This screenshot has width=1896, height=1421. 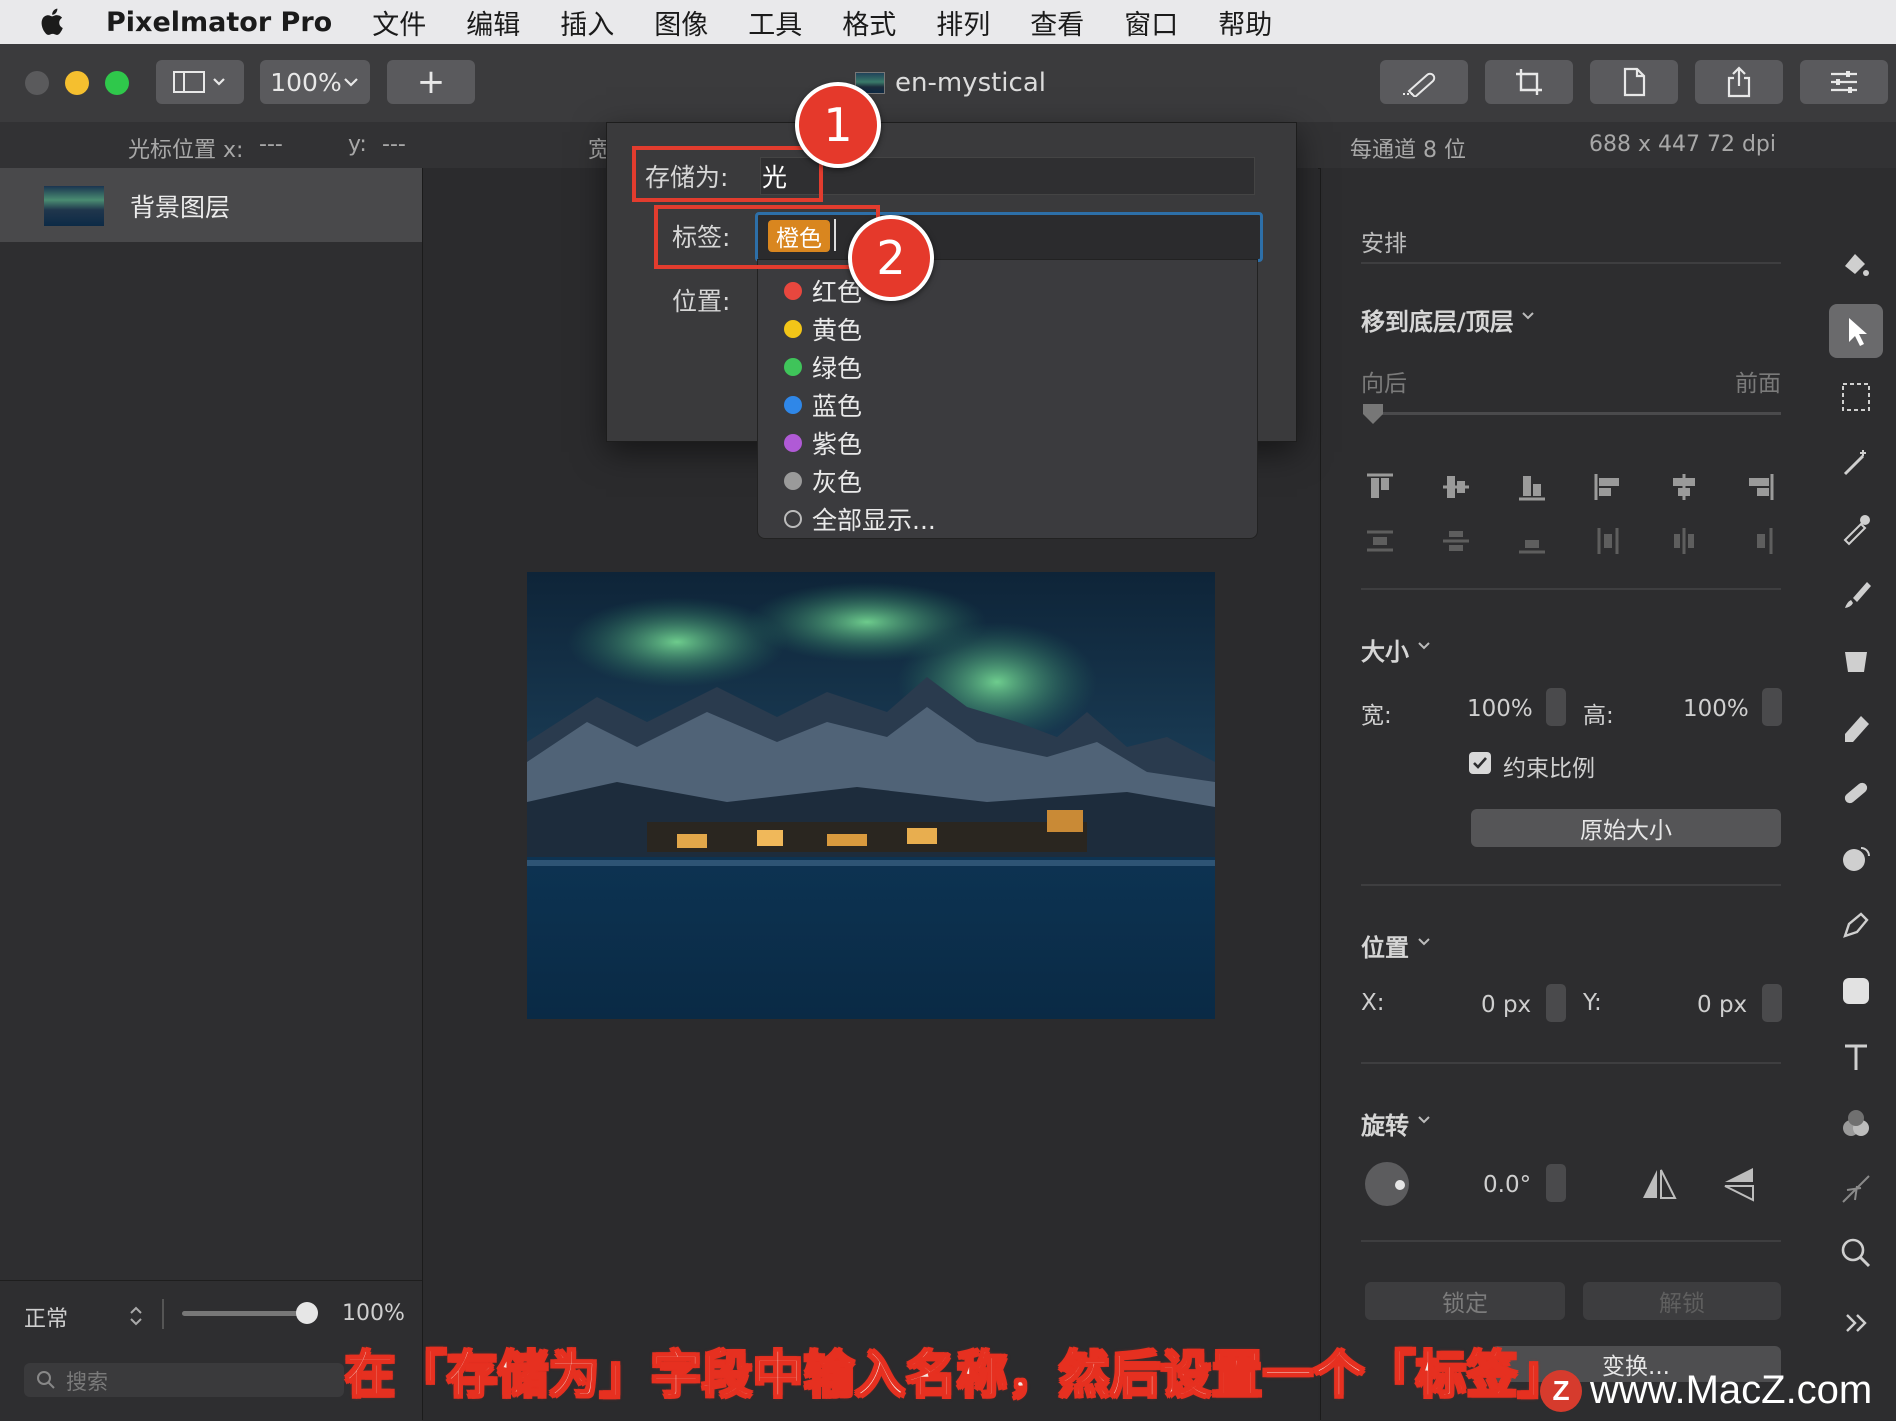 I want to click on magic-wand-icon, so click(x=1854, y=463).